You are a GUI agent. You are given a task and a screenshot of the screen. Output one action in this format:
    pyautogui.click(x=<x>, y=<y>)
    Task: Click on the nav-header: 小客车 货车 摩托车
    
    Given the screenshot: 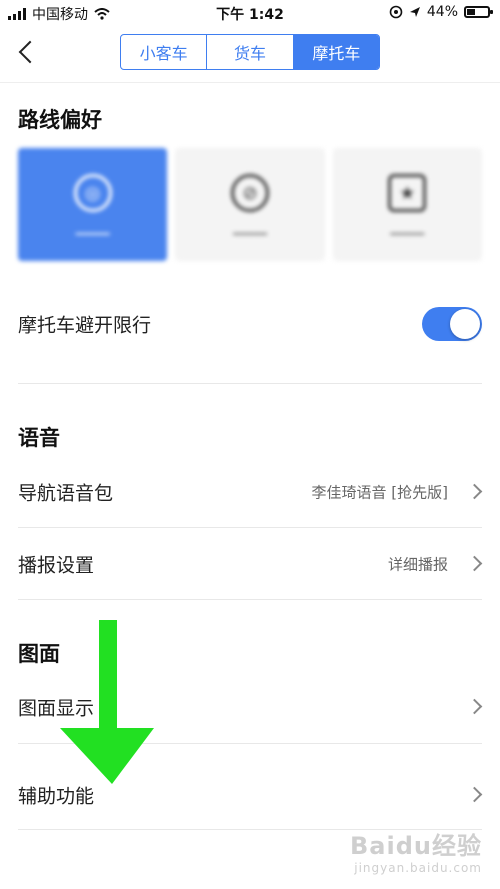 What is the action you would take?
    pyautogui.click(x=250, y=54)
    